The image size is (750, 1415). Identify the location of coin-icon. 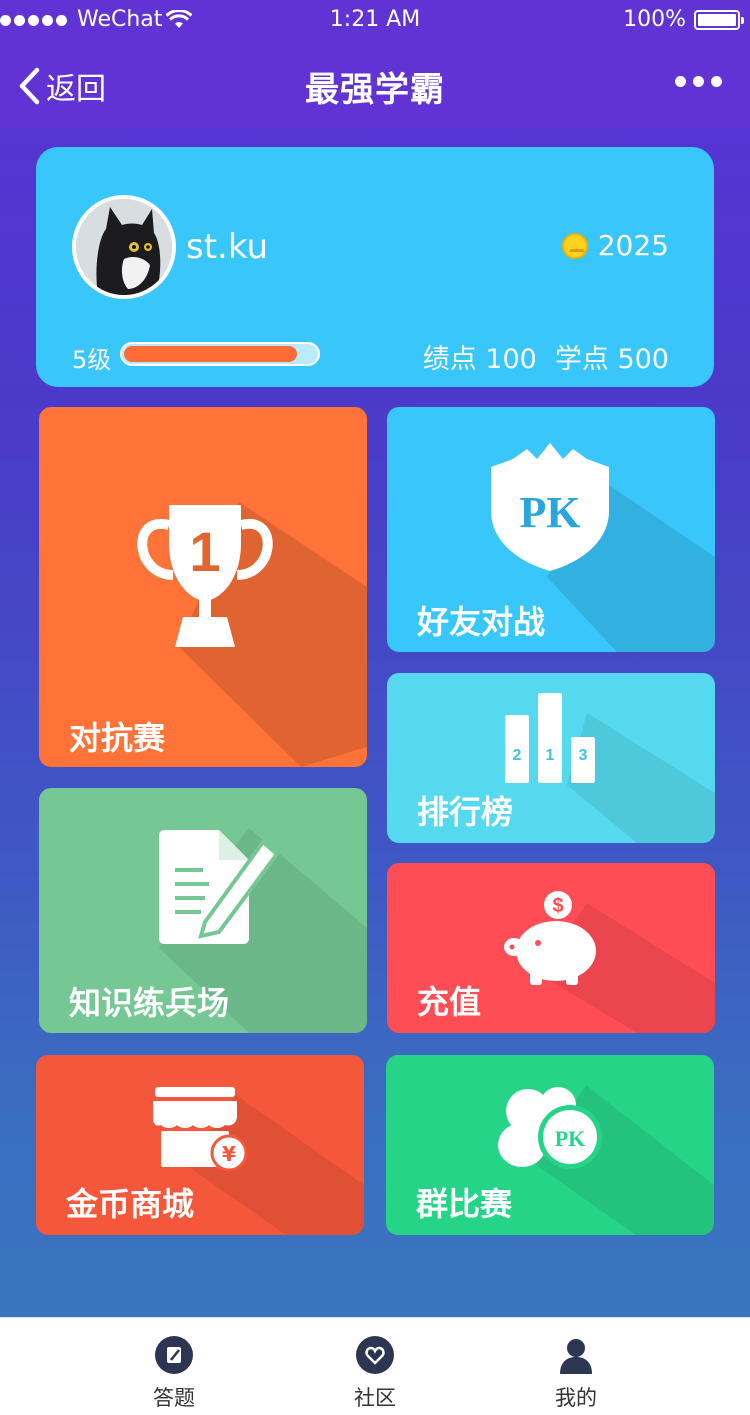
(574, 245).